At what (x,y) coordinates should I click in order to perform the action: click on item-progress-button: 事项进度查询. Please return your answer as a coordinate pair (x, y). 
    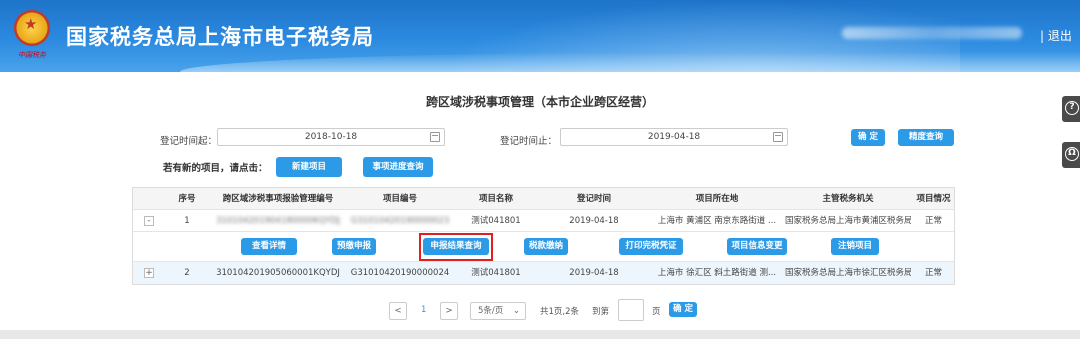
    Looking at the image, I should click on (398, 167).